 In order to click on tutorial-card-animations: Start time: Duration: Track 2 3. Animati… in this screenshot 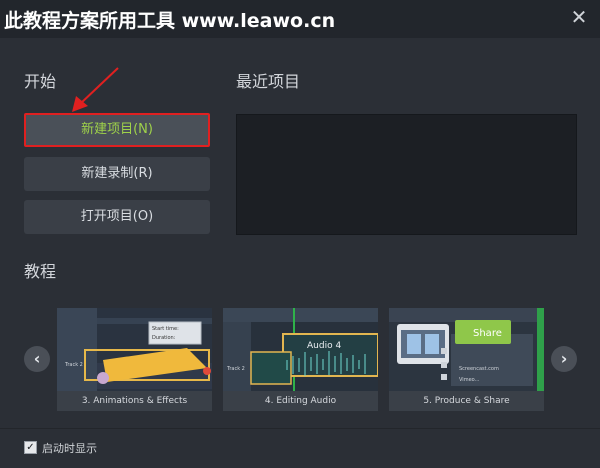, I will do `click(134, 359)`.